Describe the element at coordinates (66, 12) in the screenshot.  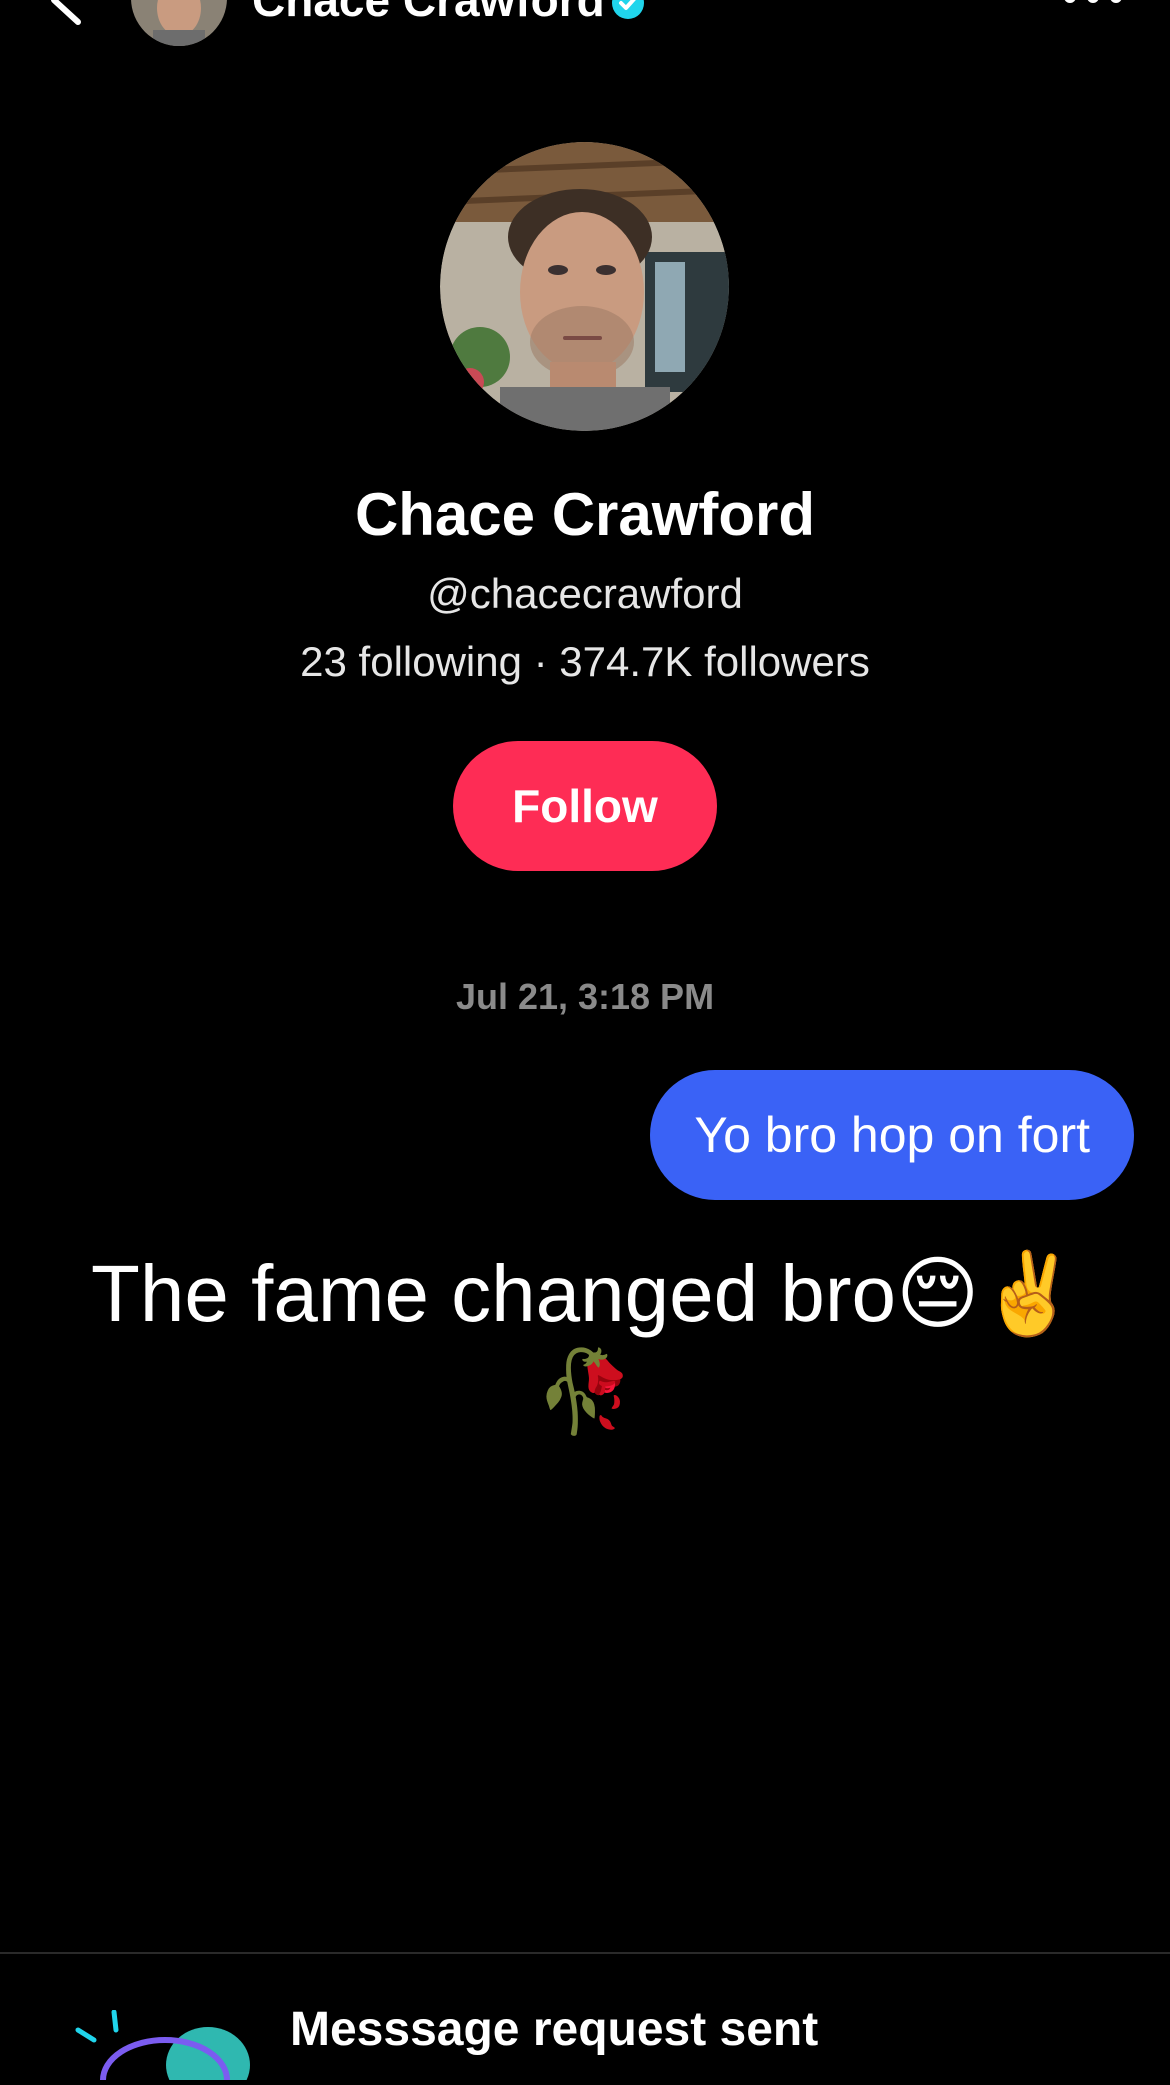
I see `chevron-left-icon` at that location.